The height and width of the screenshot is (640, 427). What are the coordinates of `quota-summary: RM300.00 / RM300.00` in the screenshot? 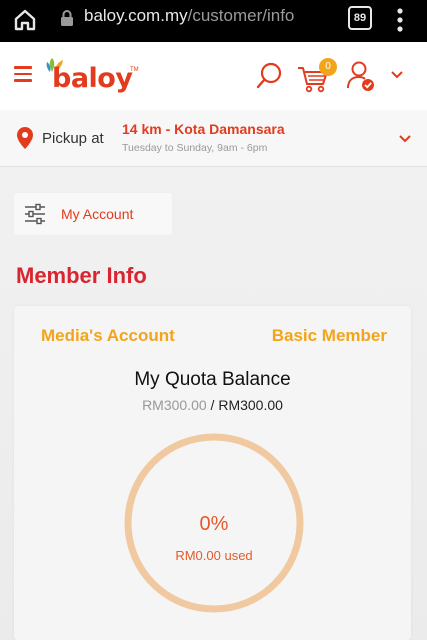 It's located at (212, 405).